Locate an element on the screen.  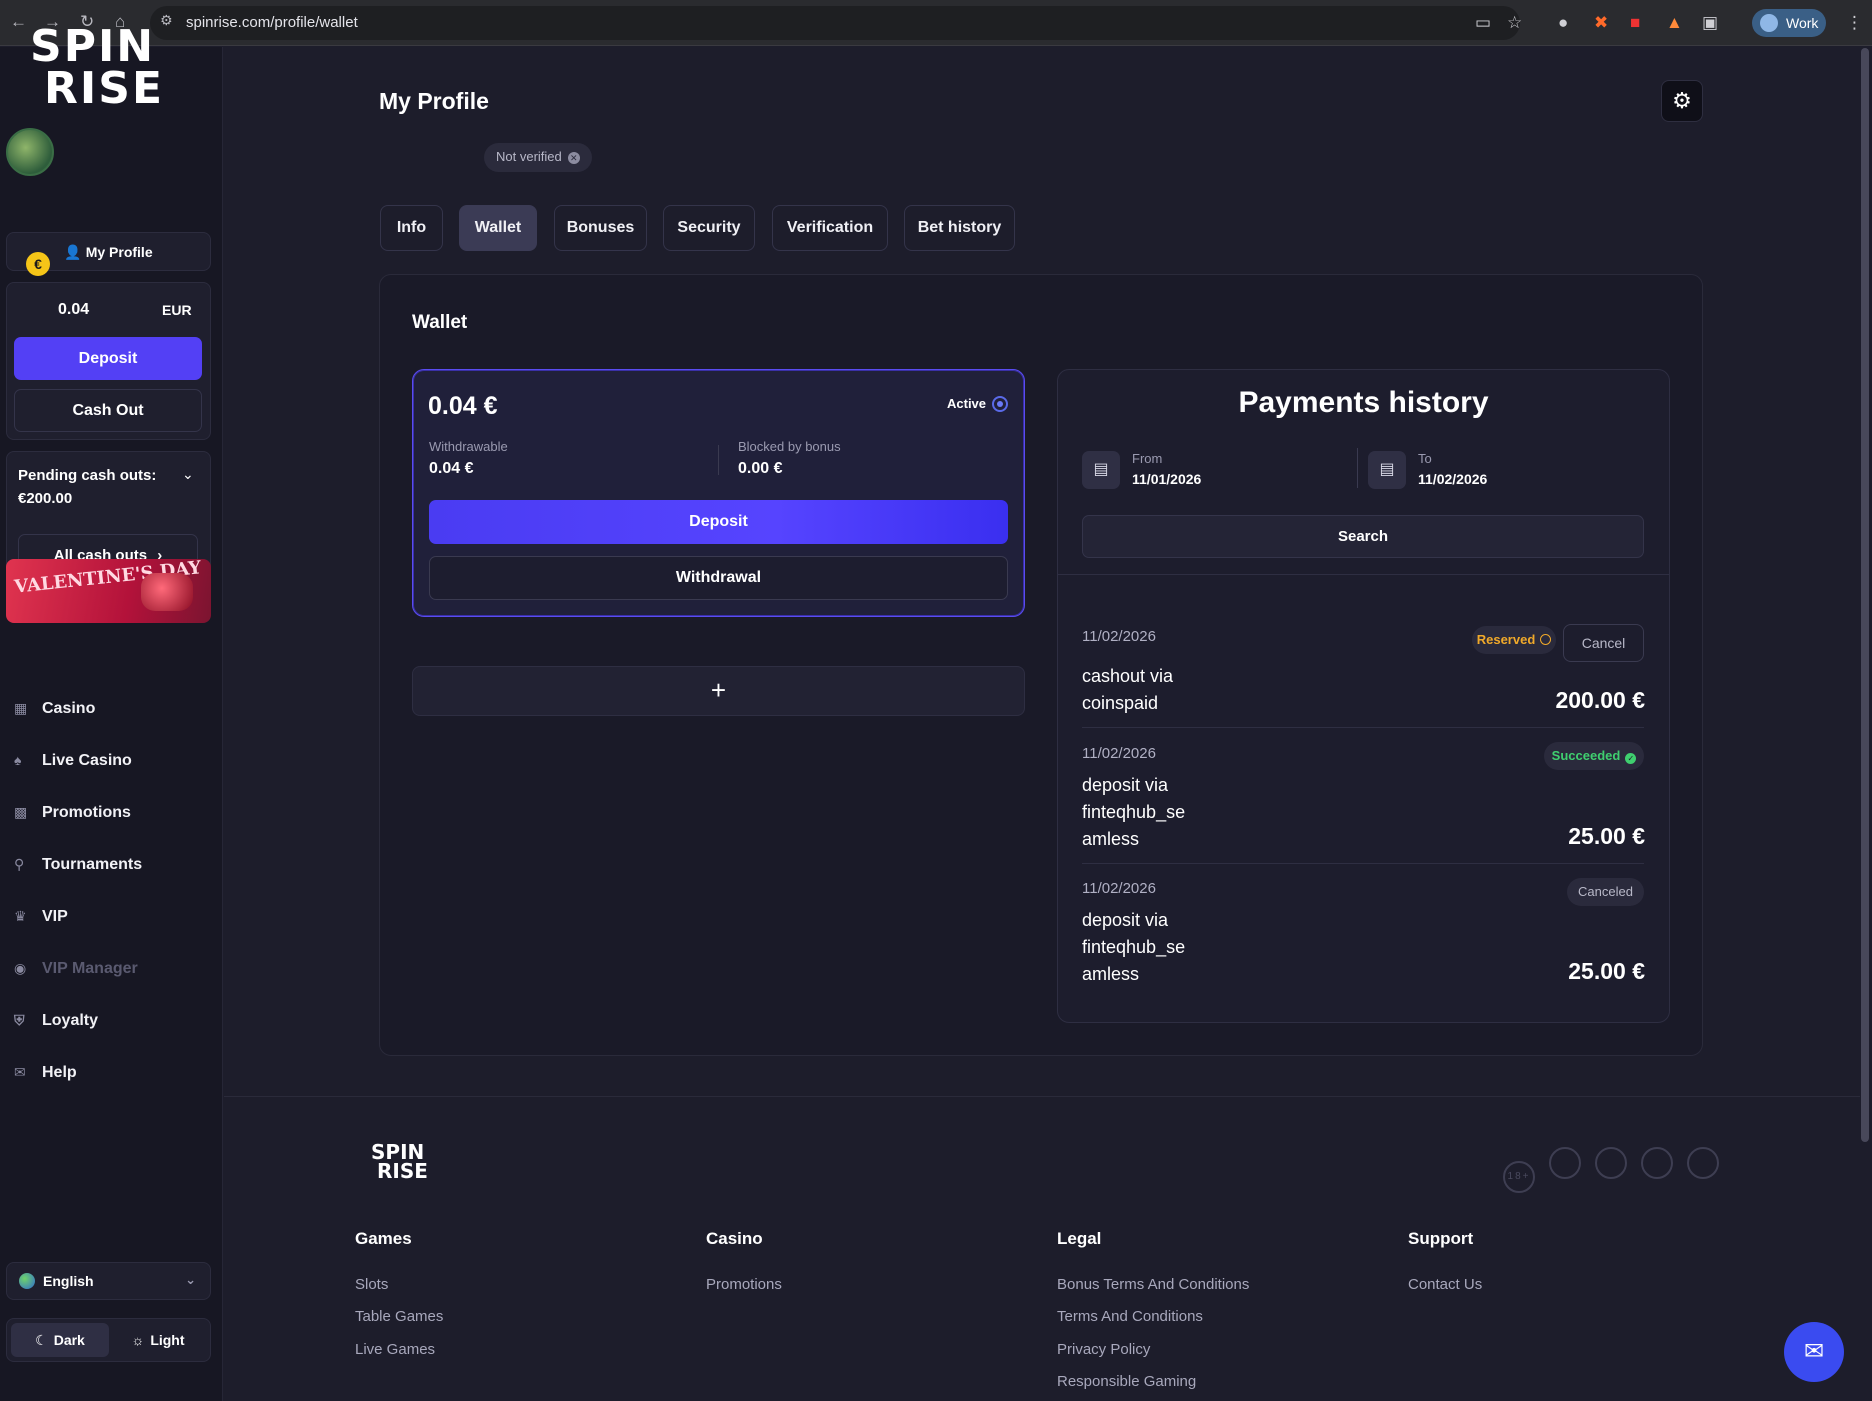
tab-bet-history: Bet history is located at coordinates (959, 228).